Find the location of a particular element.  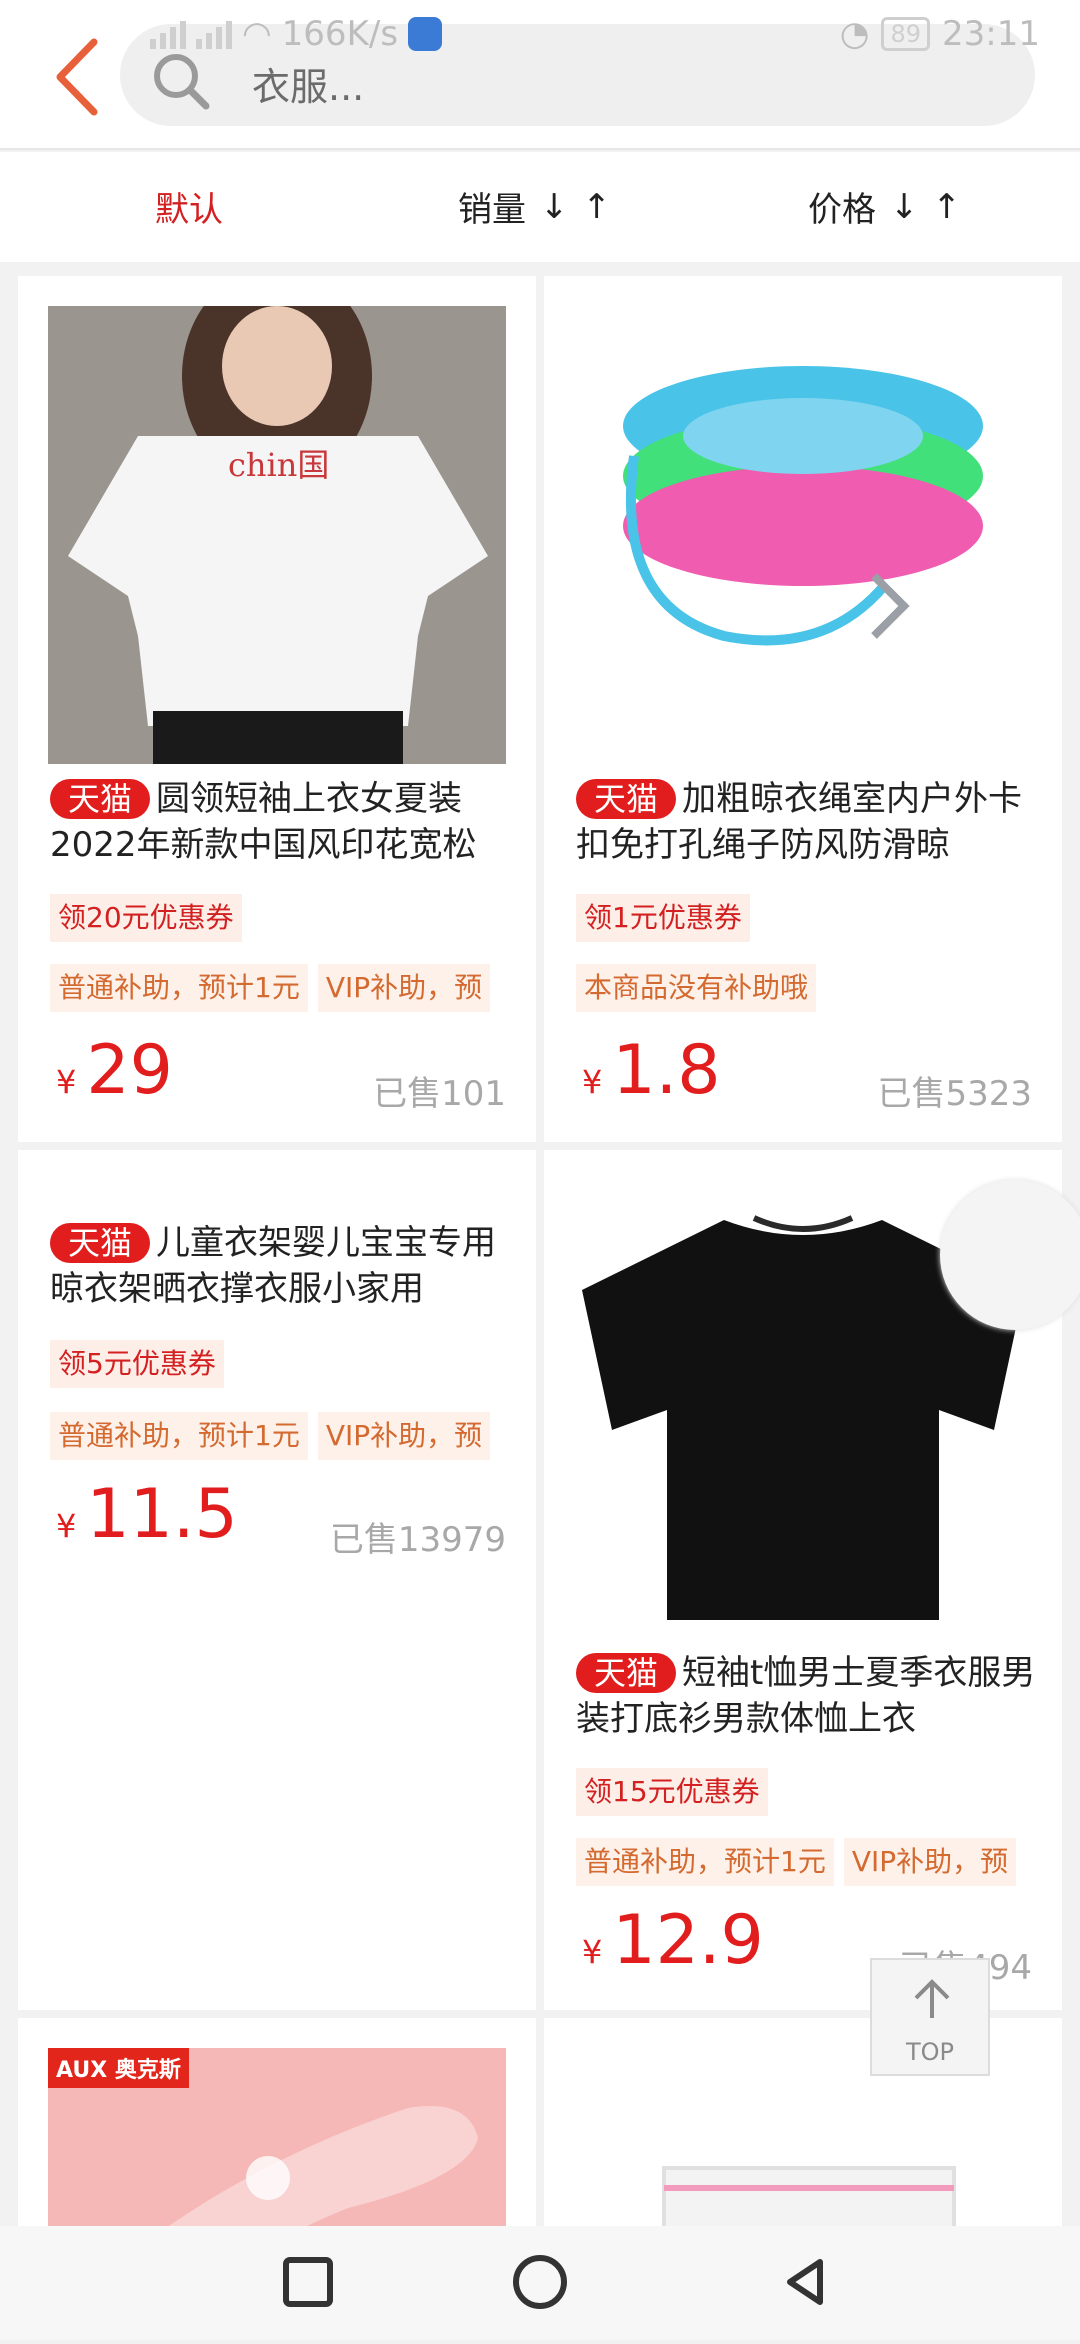

product-image: chin国 is located at coordinates (277, 535).